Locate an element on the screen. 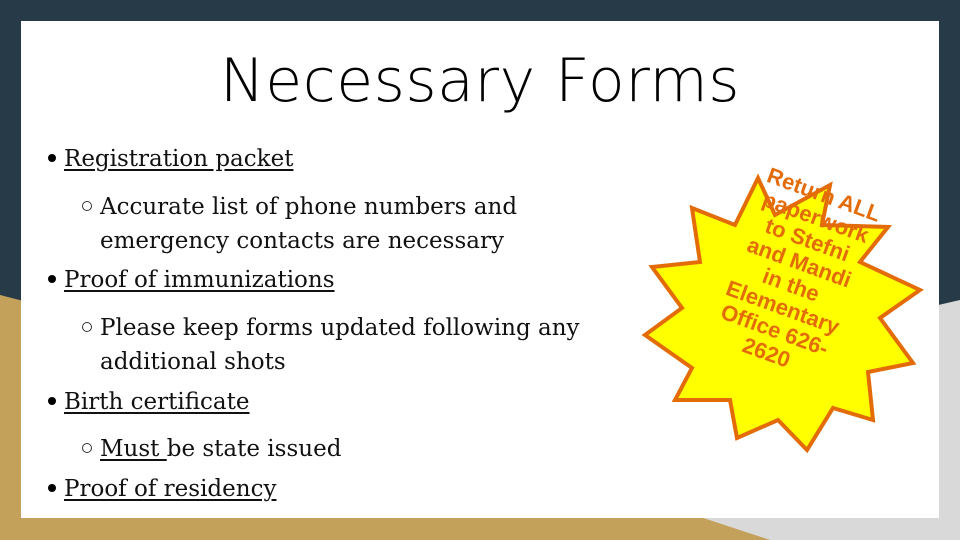  sub-bullet-text-cont: emergency contacts are necessary is located at coordinates (302, 241).